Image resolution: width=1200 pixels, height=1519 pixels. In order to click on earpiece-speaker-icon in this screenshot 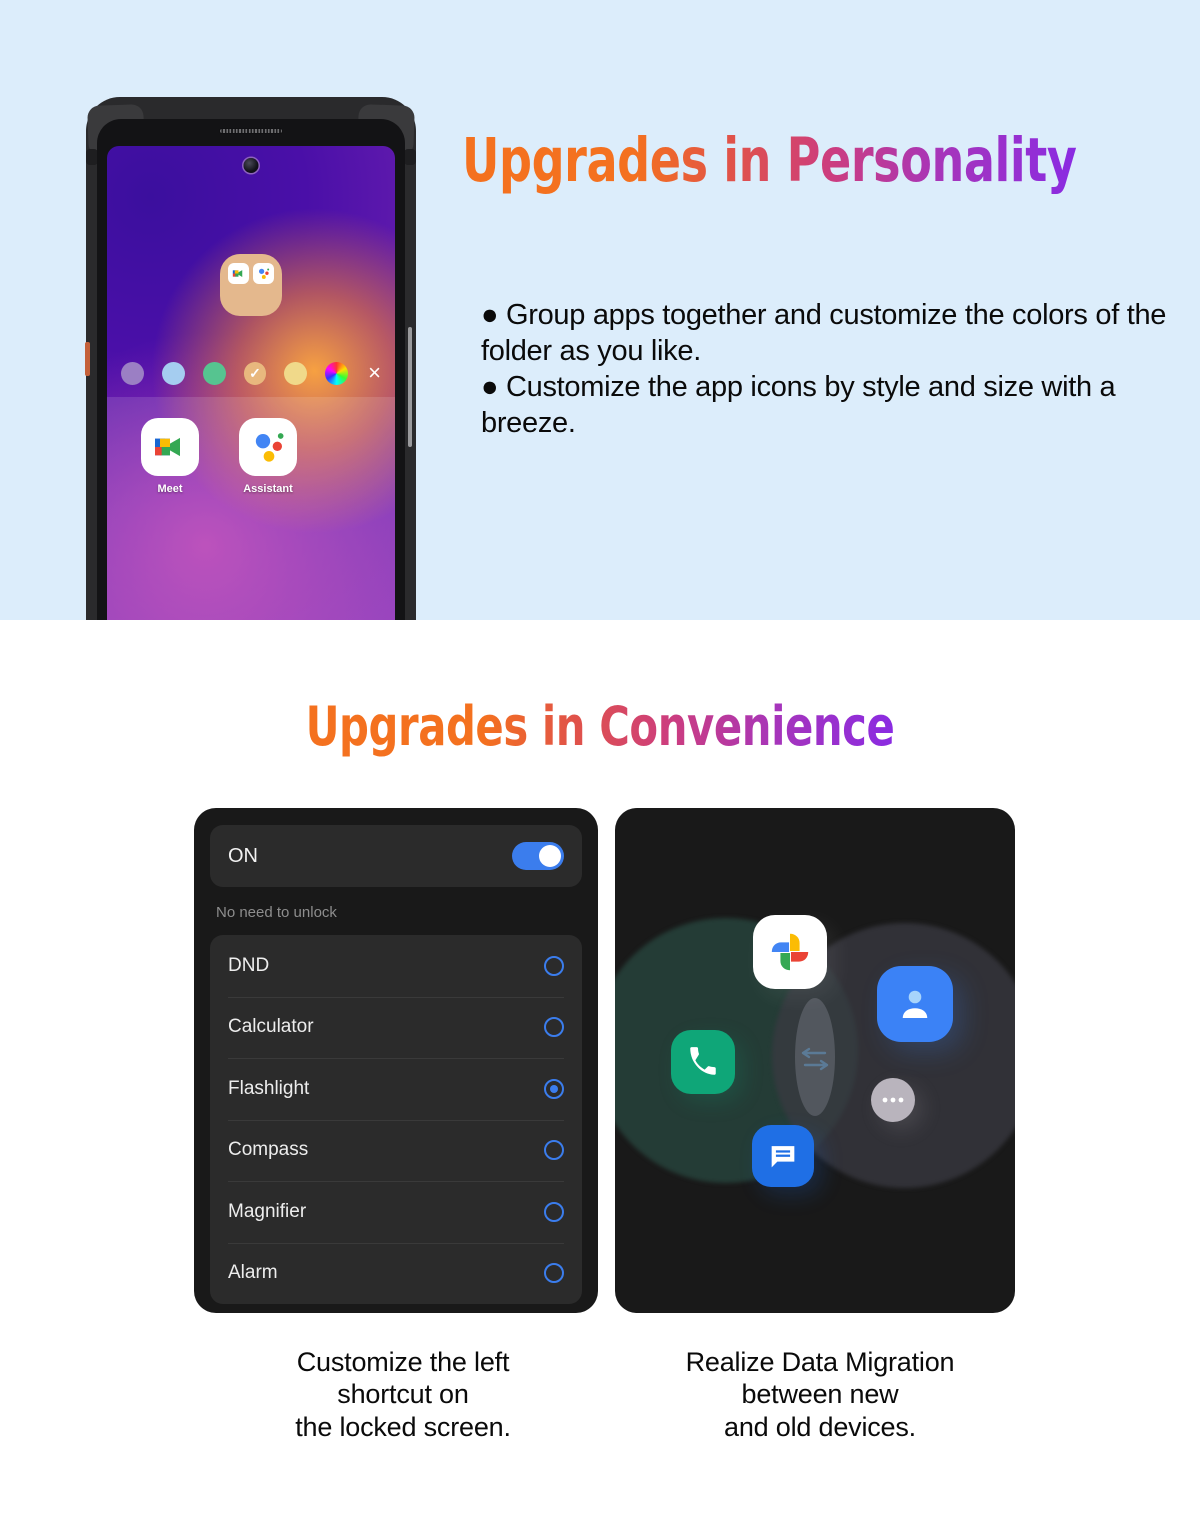, I will do `click(251, 131)`.